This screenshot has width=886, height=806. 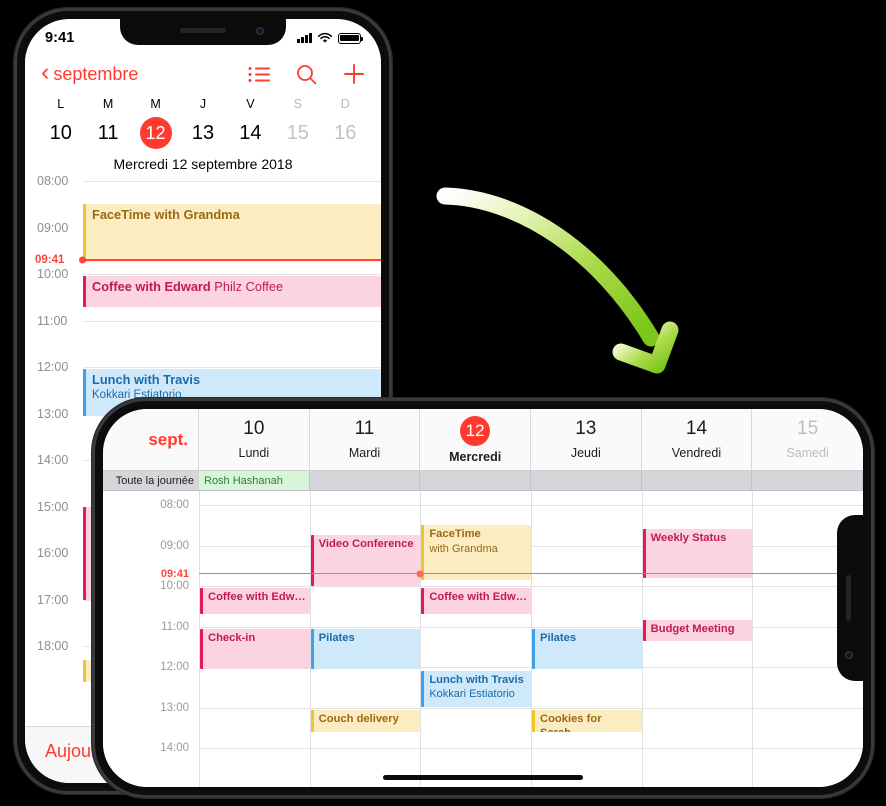 What do you see at coordinates (60, 38) in the screenshot?
I see `status-time: 9:41` at bounding box center [60, 38].